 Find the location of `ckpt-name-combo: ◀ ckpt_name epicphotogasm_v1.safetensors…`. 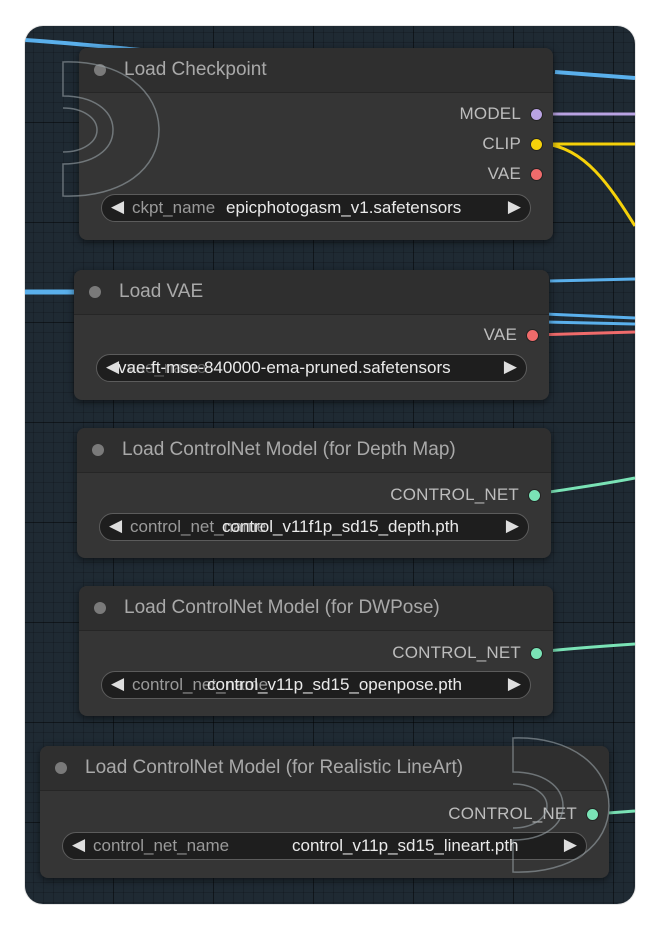

ckpt-name-combo: ◀ ckpt_name epicphotogasm_v1.safetensors… is located at coordinates (316, 208).